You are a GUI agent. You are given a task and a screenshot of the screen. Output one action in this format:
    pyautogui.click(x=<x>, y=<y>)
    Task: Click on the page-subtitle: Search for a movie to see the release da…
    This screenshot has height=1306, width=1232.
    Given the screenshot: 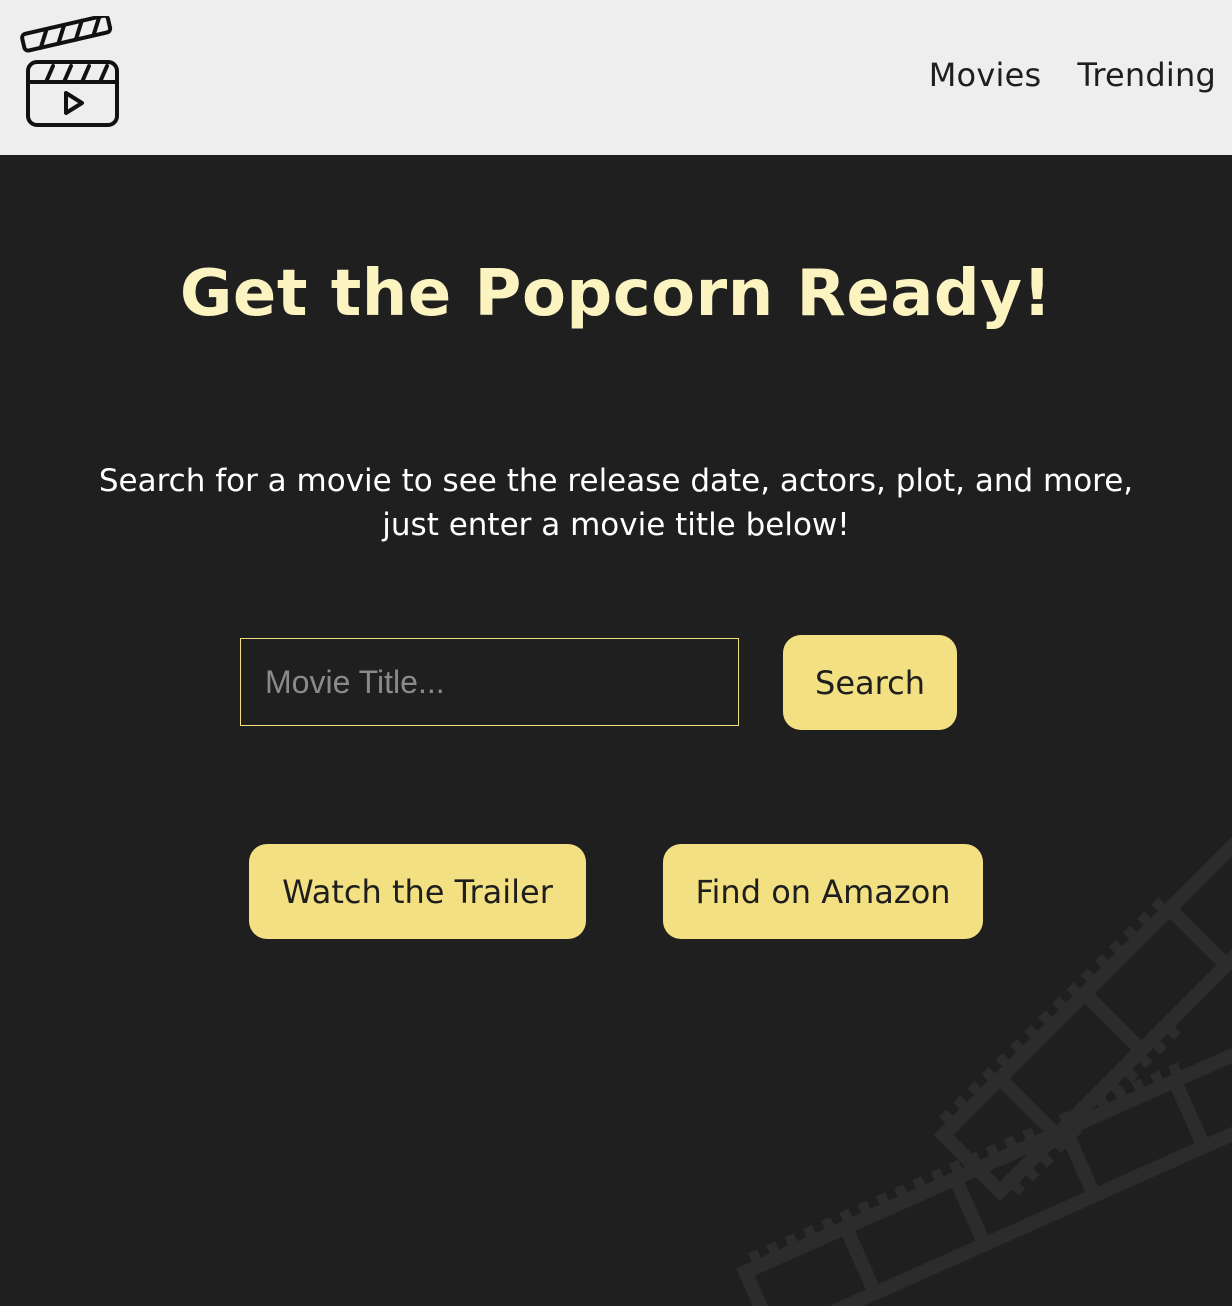 What is the action you would take?
    pyautogui.click(x=616, y=503)
    